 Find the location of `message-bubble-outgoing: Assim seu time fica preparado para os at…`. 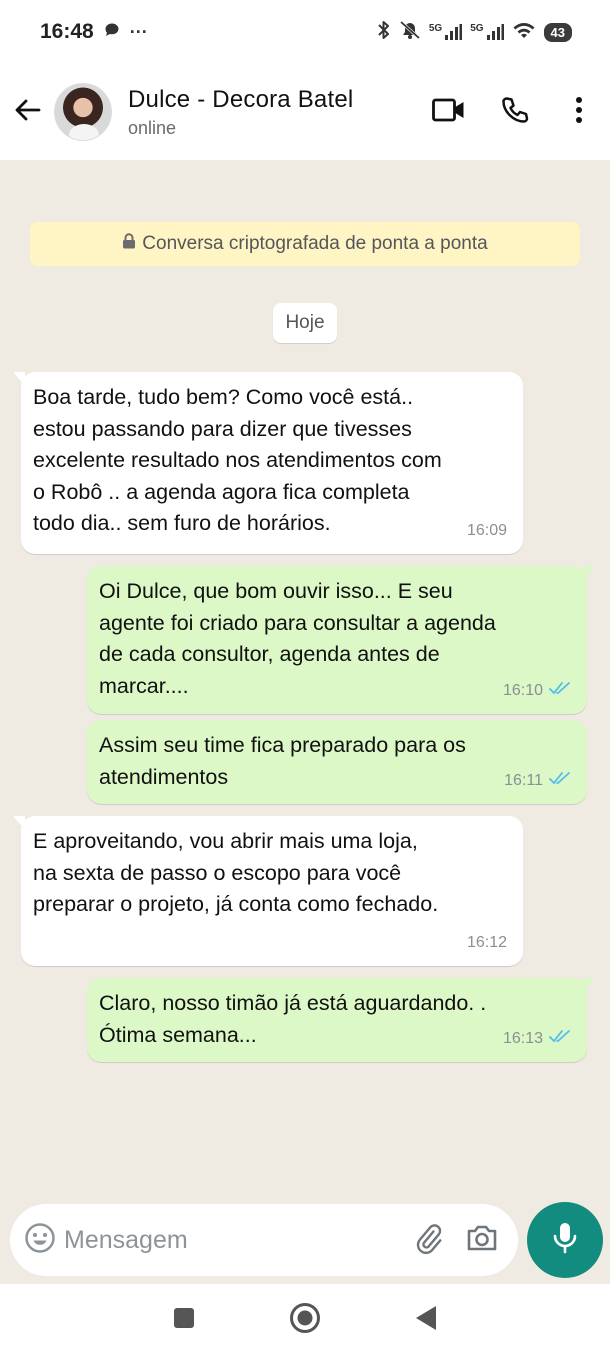

message-bubble-outgoing: Assim seu time fica preparado para os at… is located at coordinates (337, 762).